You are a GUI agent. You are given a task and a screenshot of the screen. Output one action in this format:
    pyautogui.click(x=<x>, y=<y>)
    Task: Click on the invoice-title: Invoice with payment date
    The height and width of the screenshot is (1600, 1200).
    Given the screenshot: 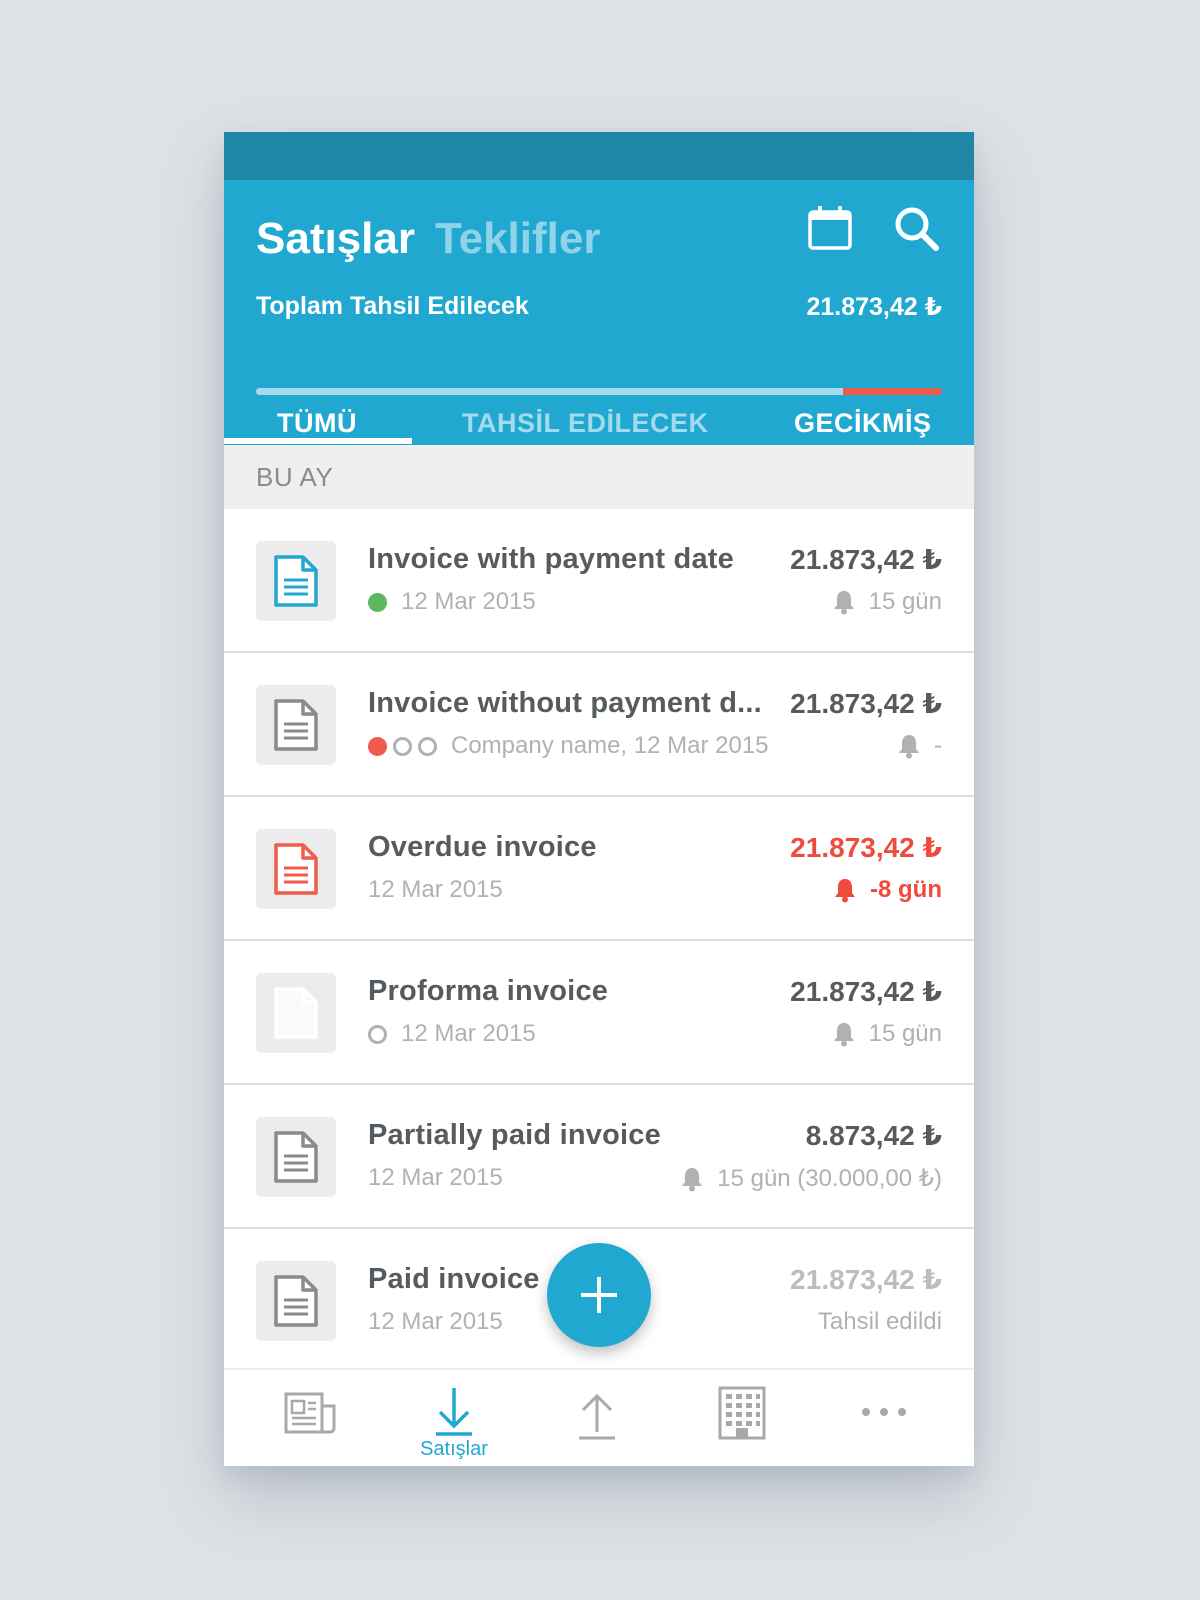 What is the action you would take?
    pyautogui.click(x=551, y=559)
    